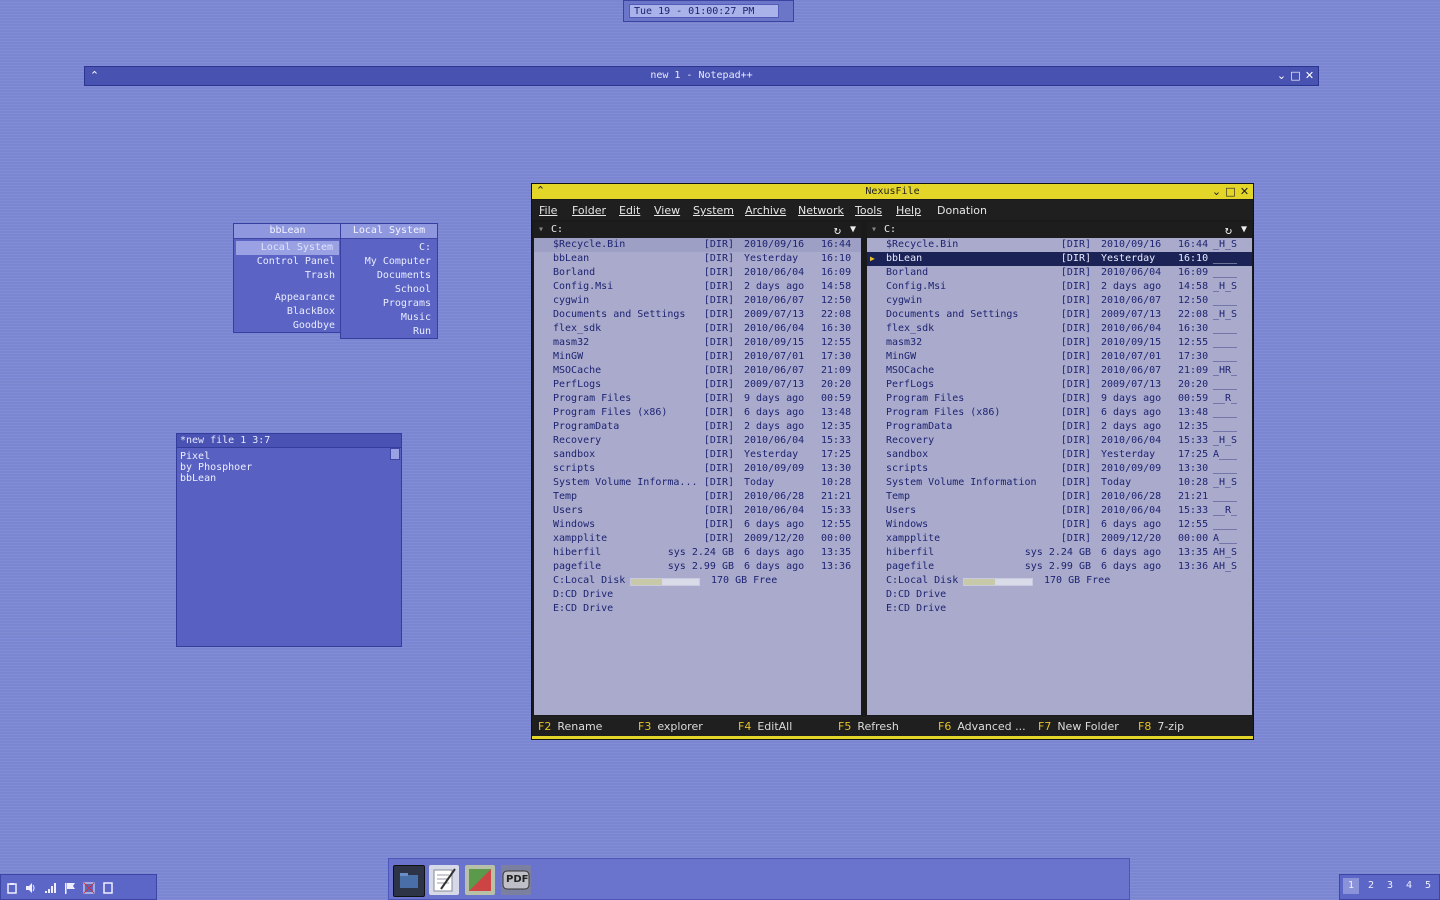  I want to click on drive-row: D:CD Drive, so click(697, 595).